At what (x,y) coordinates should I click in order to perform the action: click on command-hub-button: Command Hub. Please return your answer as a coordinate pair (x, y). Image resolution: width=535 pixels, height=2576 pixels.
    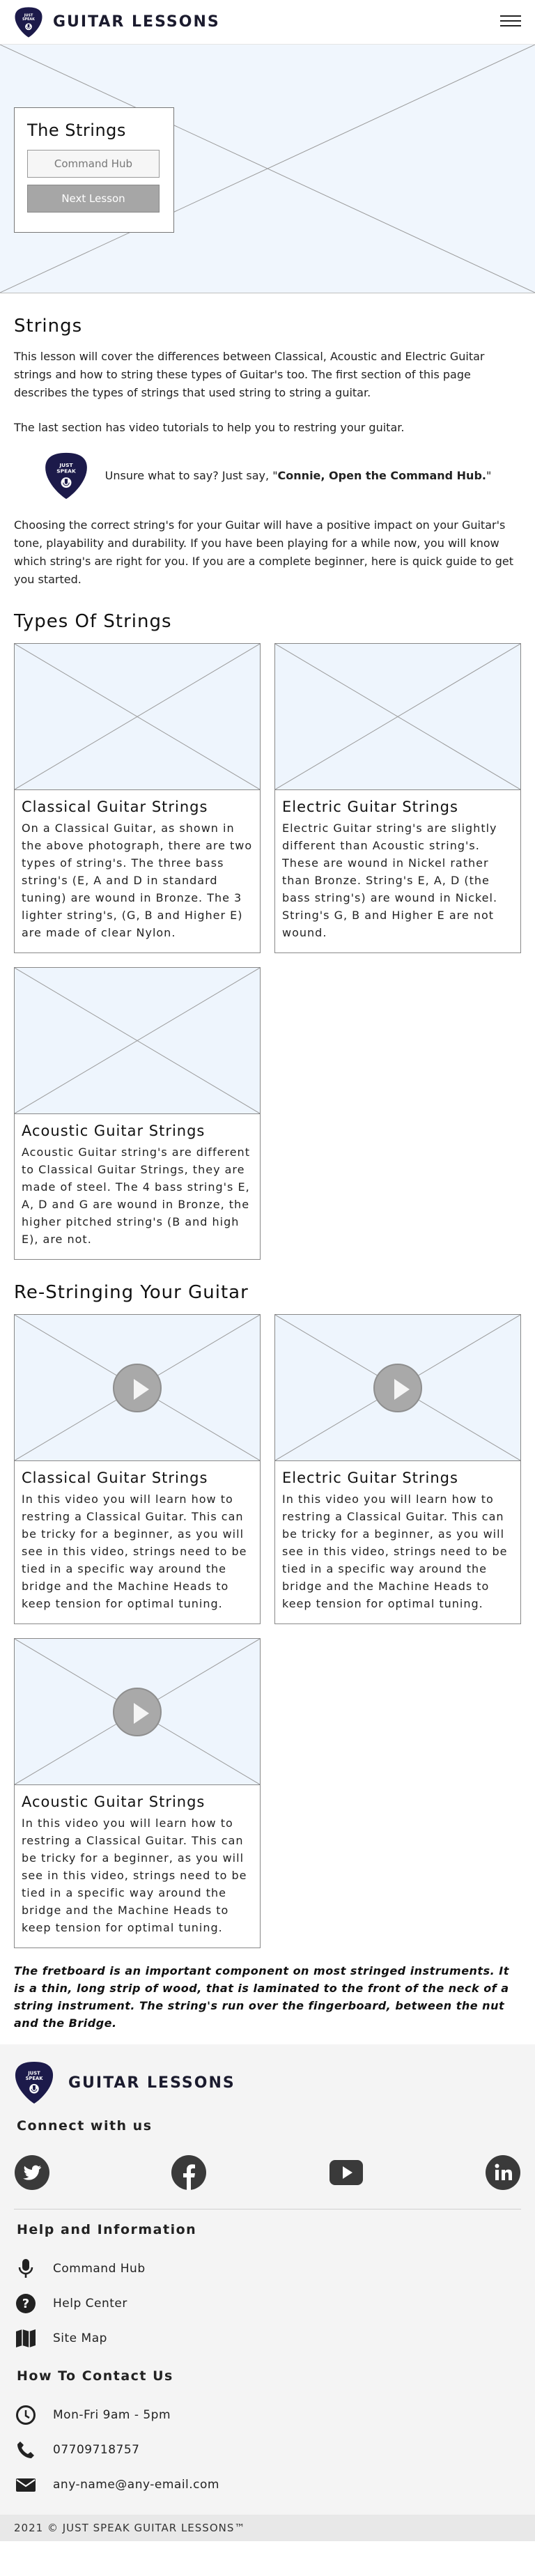
    Looking at the image, I should click on (93, 164).